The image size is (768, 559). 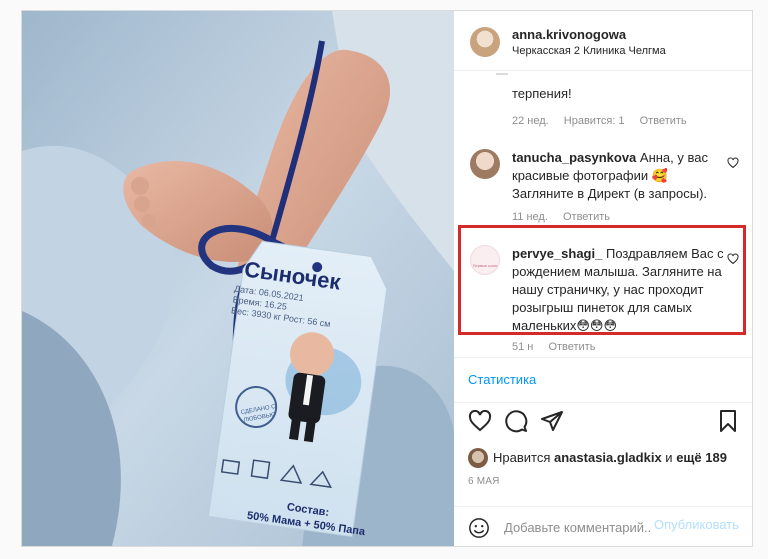 What do you see at coordinates (696, 524) in the screenshot?
I see `publish-button: Опубликовать` at bounding box center [696, 524].